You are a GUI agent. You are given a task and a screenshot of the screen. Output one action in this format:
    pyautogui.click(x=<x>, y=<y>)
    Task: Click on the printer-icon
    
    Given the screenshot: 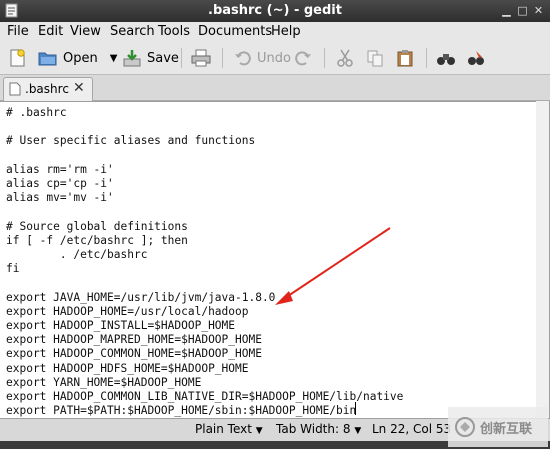 What is the action you would take?
    pyautogui.click(x=201, y=58)
    